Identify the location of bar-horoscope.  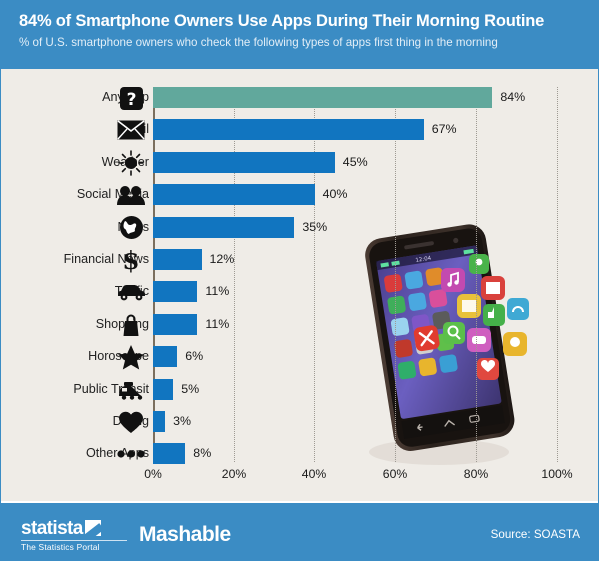
(165, 357).